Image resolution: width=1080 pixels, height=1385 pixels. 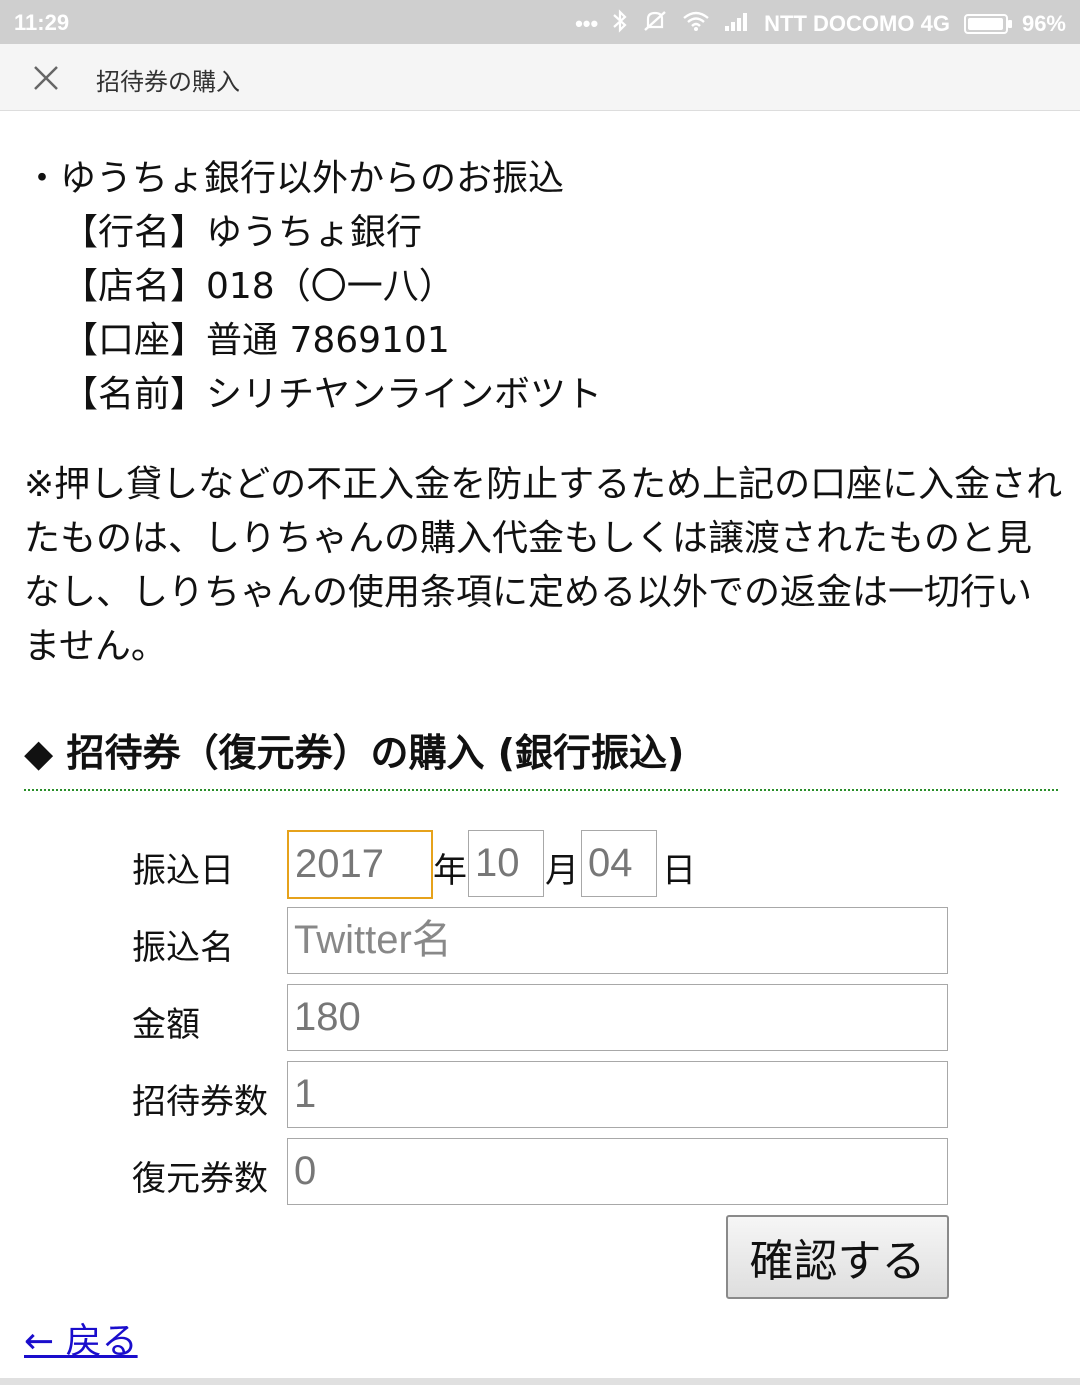 What do you see at coordinates (679, 871) in the screenshot?
I see `day-unit: 日` at bounding box center [679, 871].